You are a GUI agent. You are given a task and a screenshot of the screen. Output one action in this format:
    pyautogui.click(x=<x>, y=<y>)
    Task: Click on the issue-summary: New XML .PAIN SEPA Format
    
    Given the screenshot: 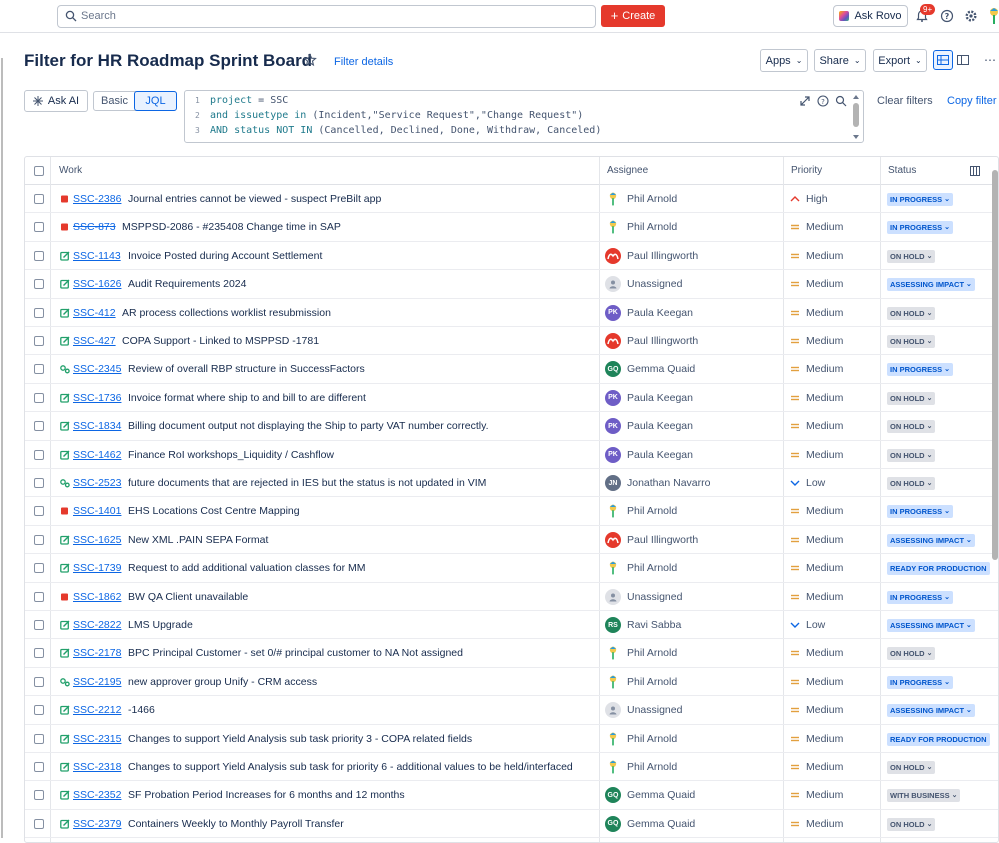 What is the action you would take?
    pyautogui.click(x=198, y=540)
    